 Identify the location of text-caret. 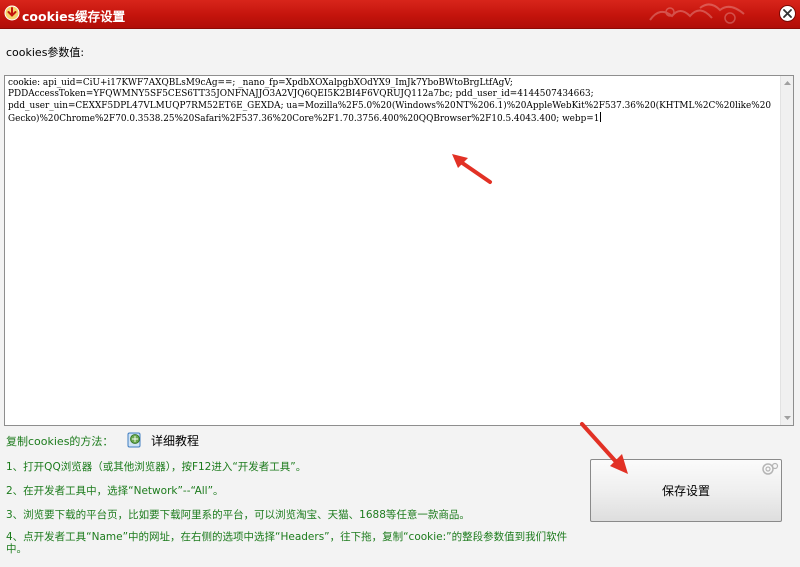
(601, 117).